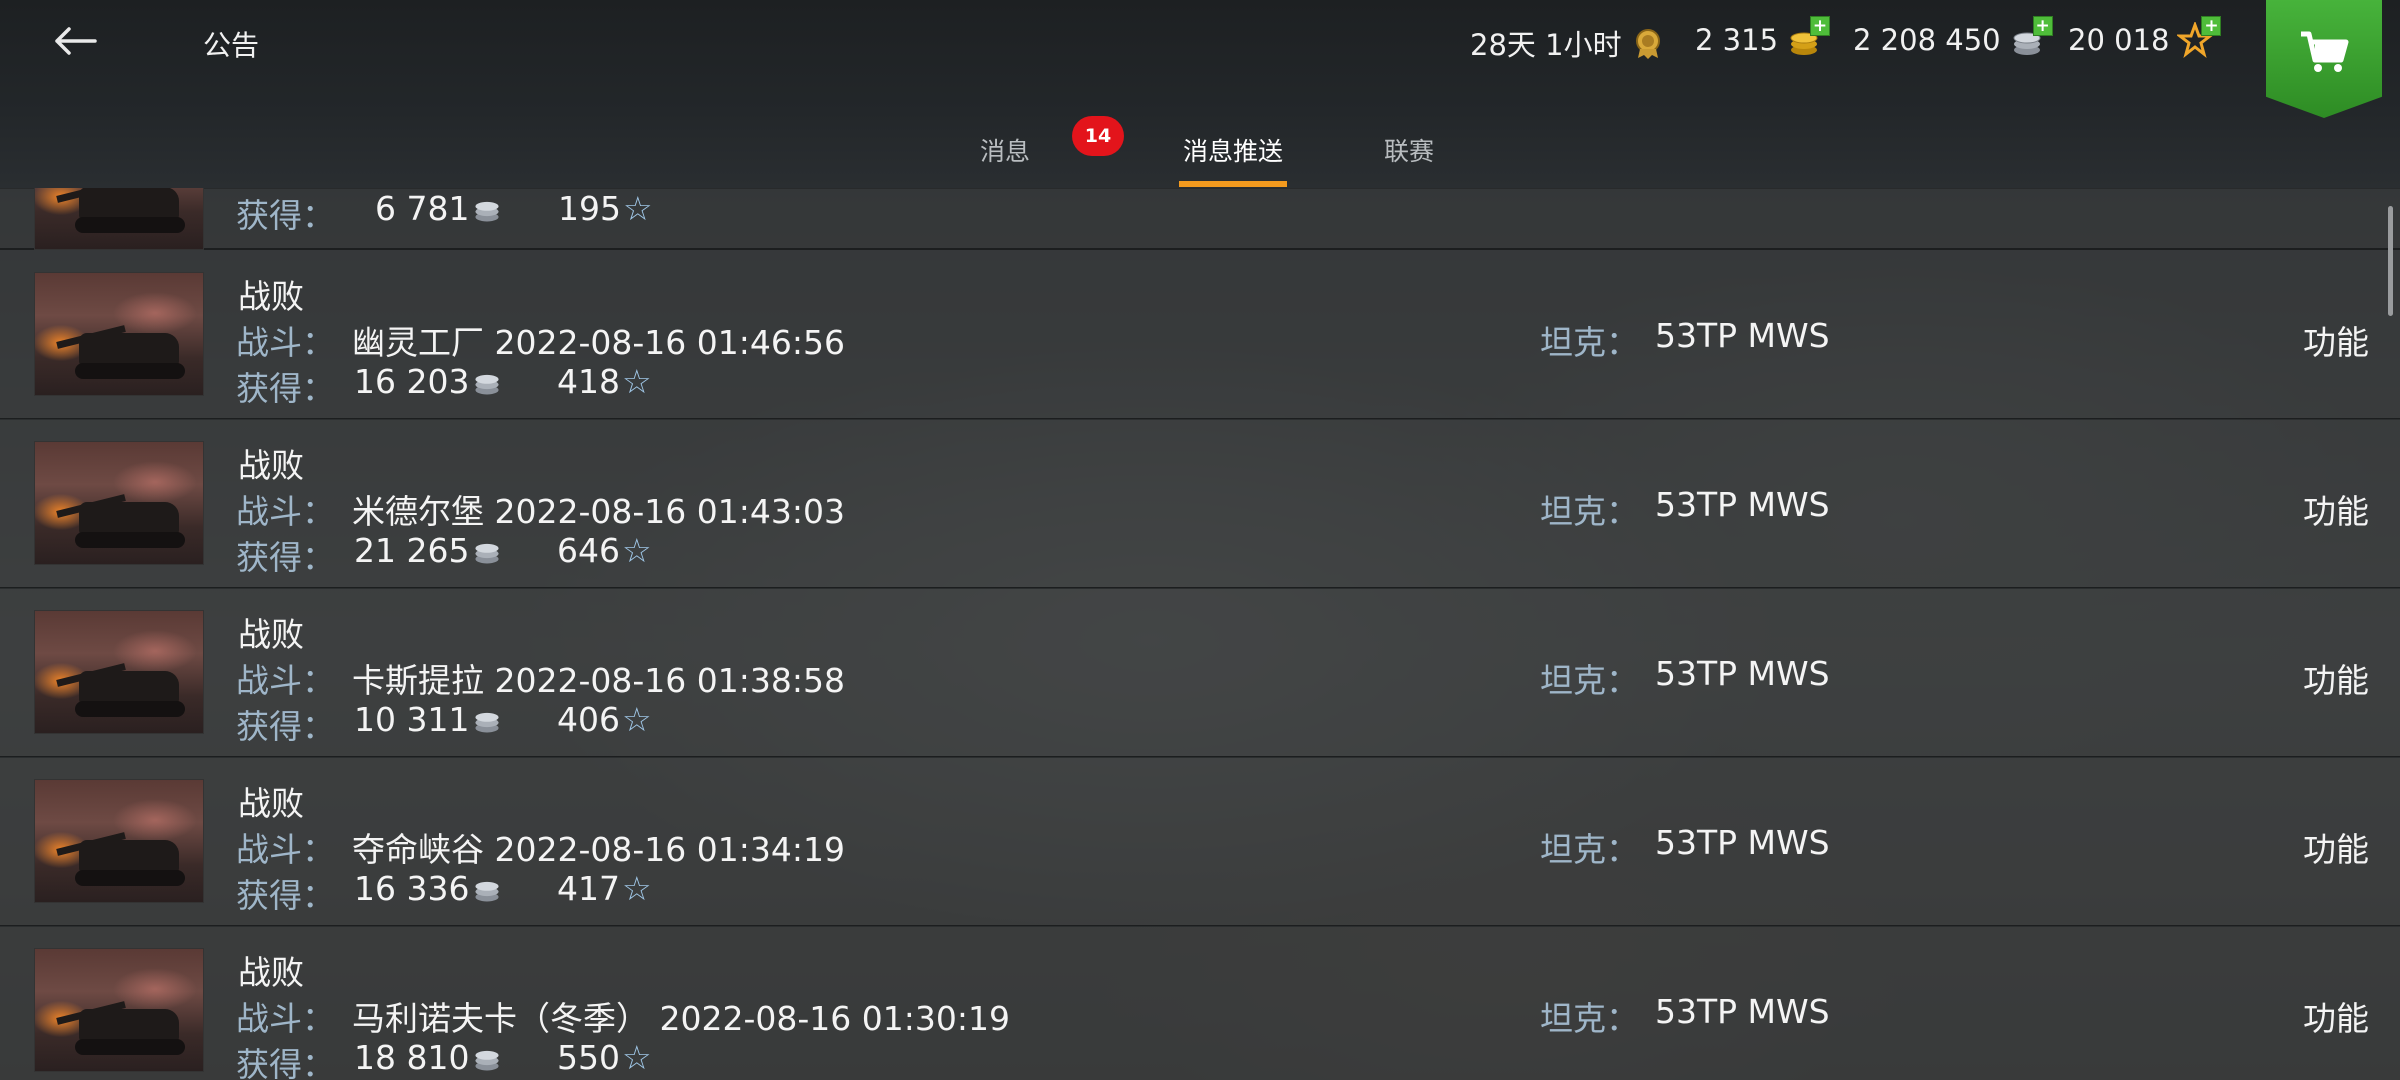 This screenshot has width=2400, height=1080. What do you see at coordinates (2325, 51) in the screenshot?
I see `shopping-cart-icon` at bounding box center [2325, 51].